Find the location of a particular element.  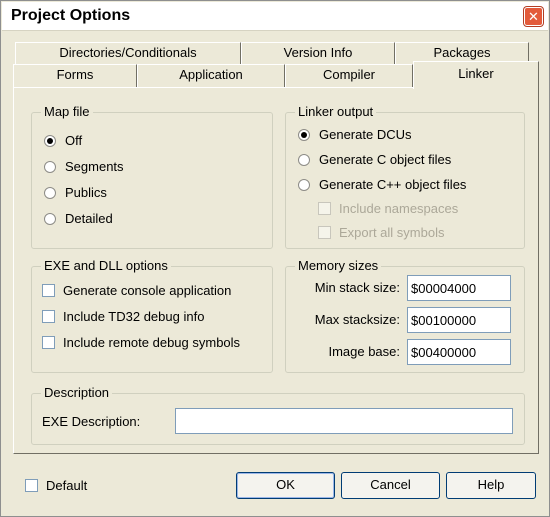

cancel-button: Cancel is located at coordinates (390, 485).